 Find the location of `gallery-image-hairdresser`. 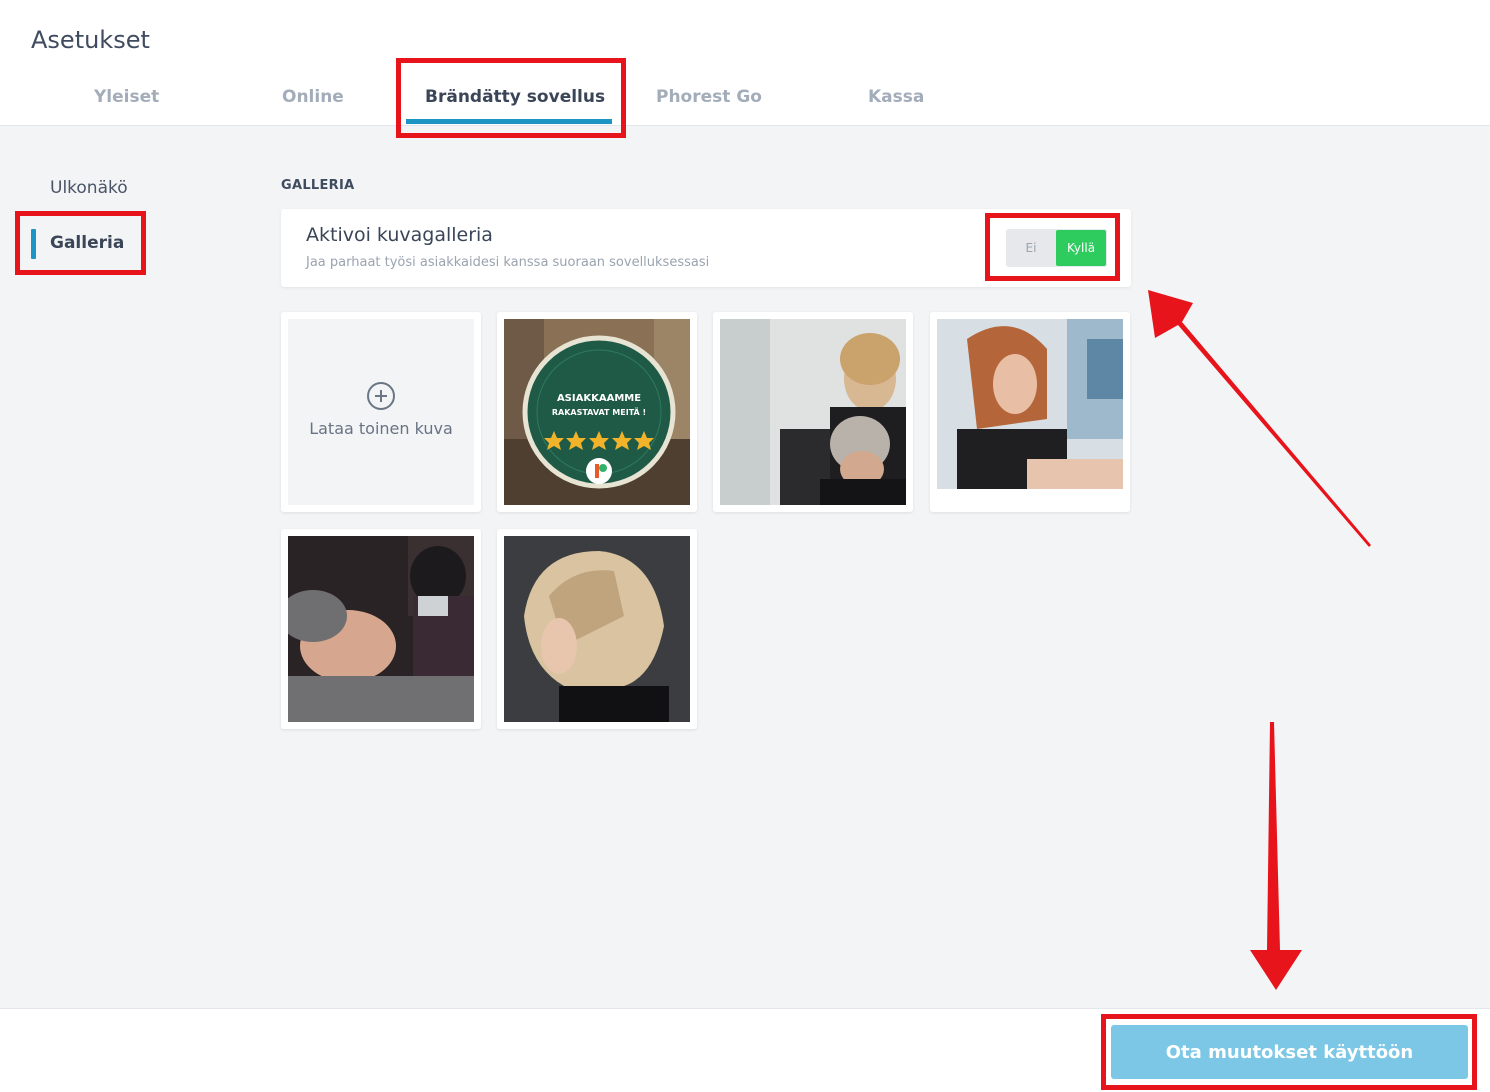

gallery-image-hairdresser is located at coordinates (813, 412).